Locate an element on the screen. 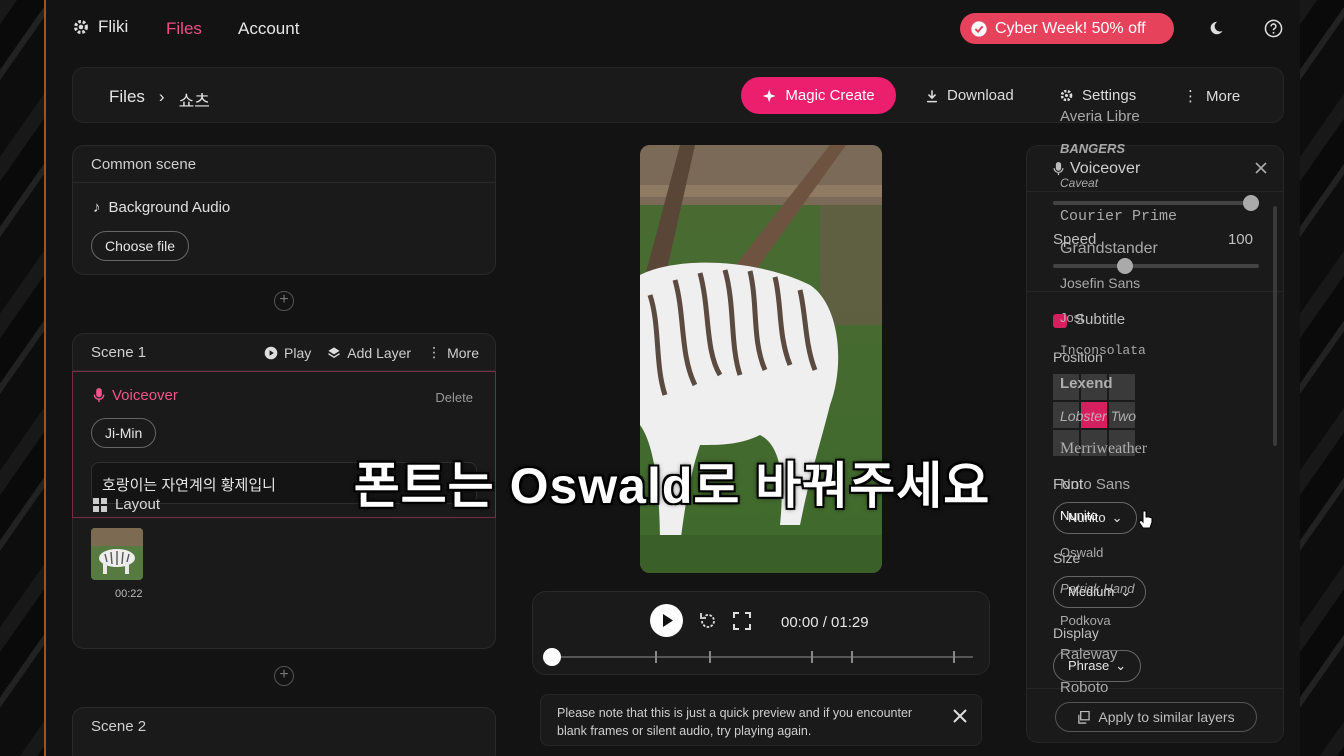 The height and width of the screenshot is (756, 1344). scene-more-button: ⋮ More is located at coordinates (453, 352).